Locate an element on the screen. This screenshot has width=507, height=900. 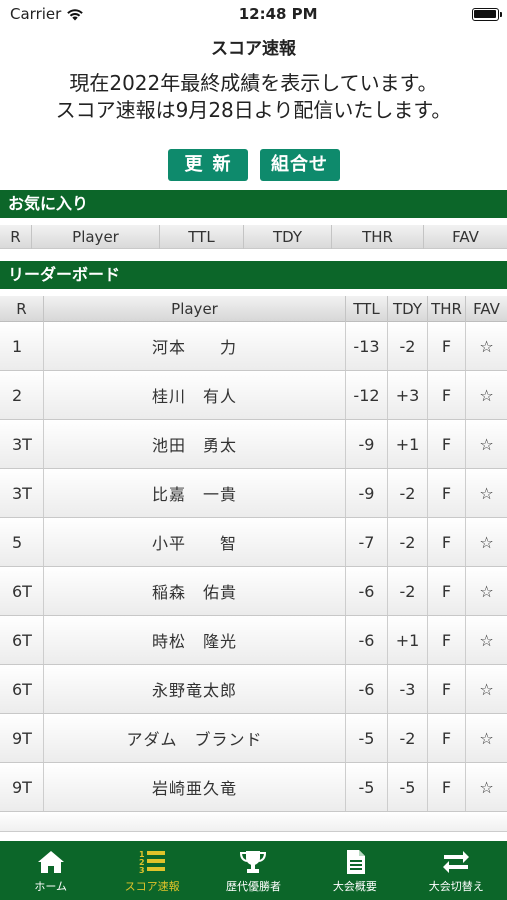
row-ttl: -7 is located at coordinates (367, 542).